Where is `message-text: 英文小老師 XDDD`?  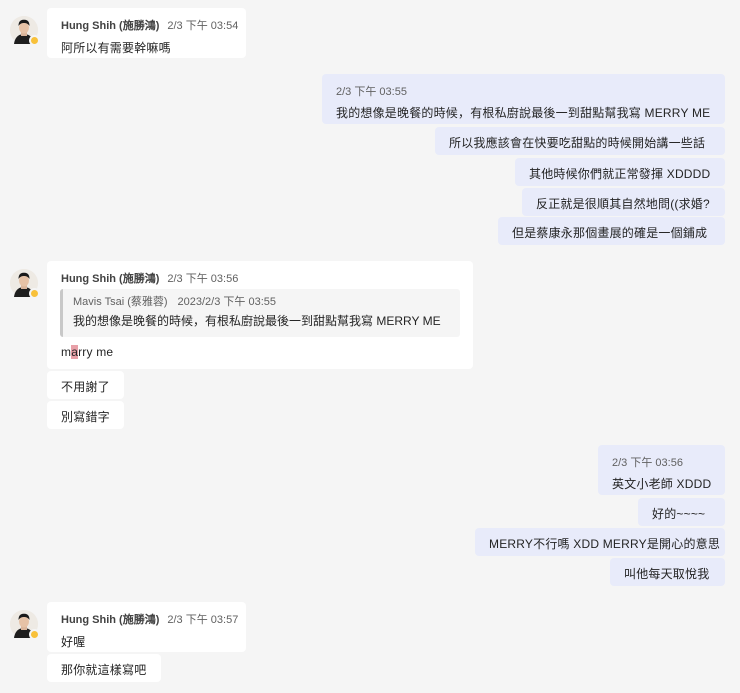
message-text: 英文小老師 XDDD is located at coordinates (662, 484).